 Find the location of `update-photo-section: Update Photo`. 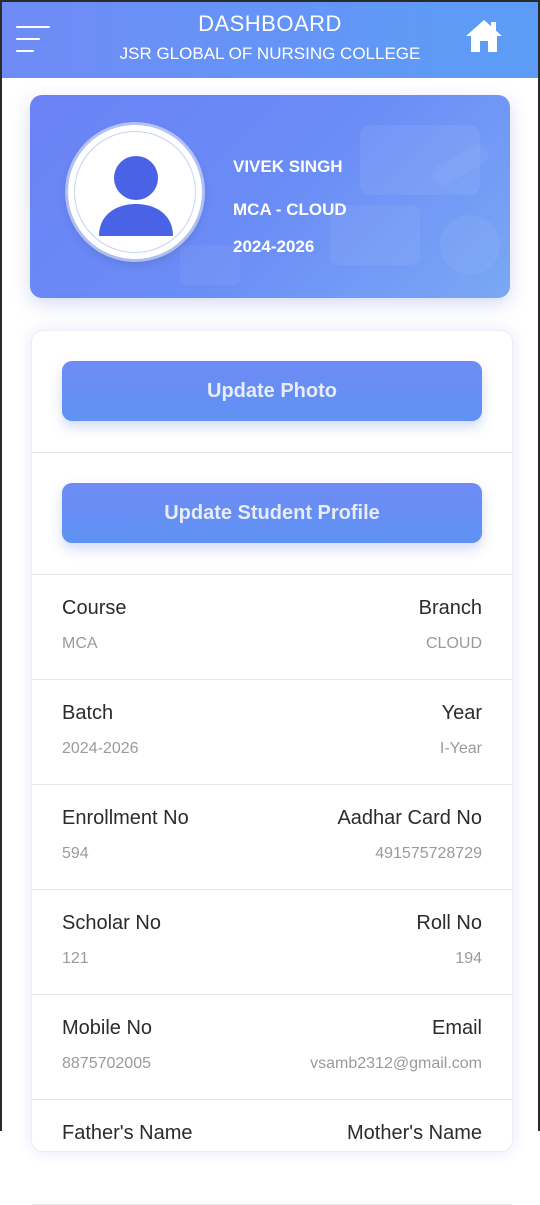

update-photo-section: Update Photo is located at coordinates (272, 392).